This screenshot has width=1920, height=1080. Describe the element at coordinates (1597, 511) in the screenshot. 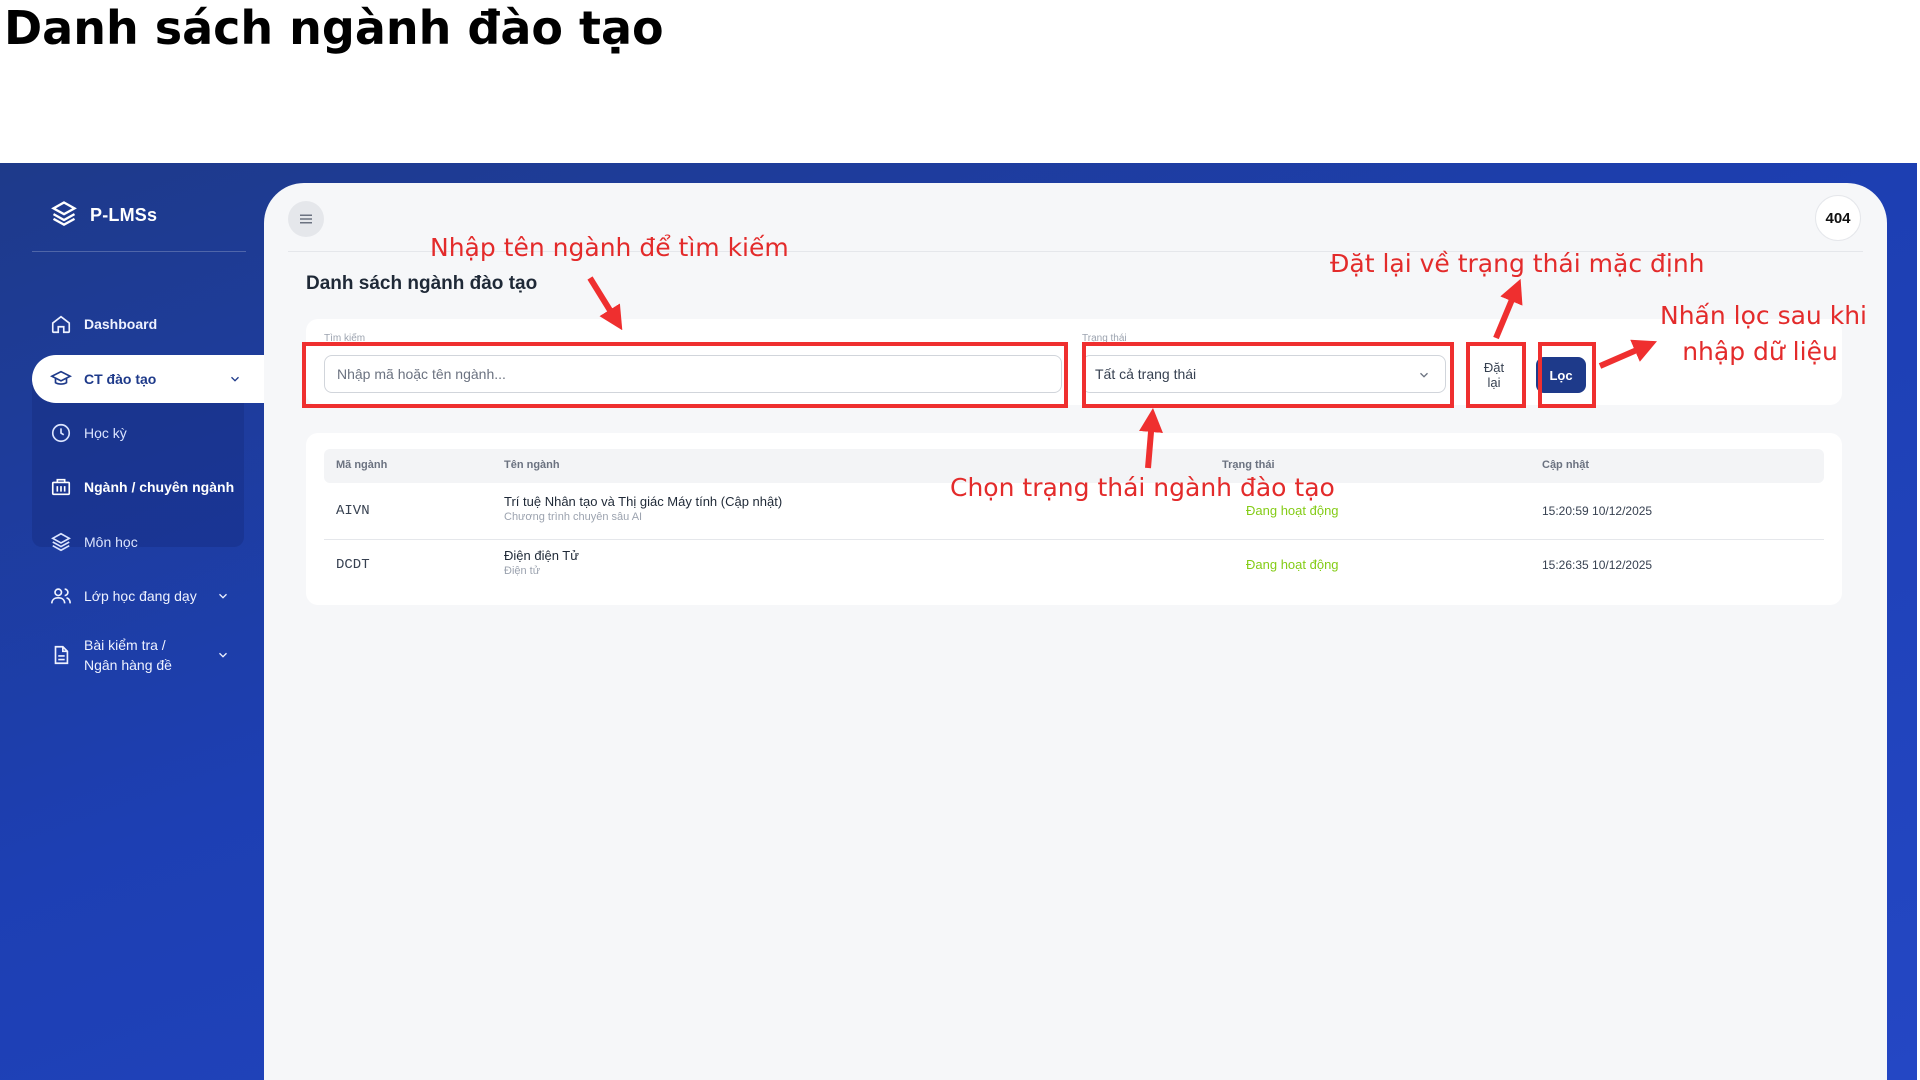

I see `updated-time: 15:20:59 10/12/2025` at that location.